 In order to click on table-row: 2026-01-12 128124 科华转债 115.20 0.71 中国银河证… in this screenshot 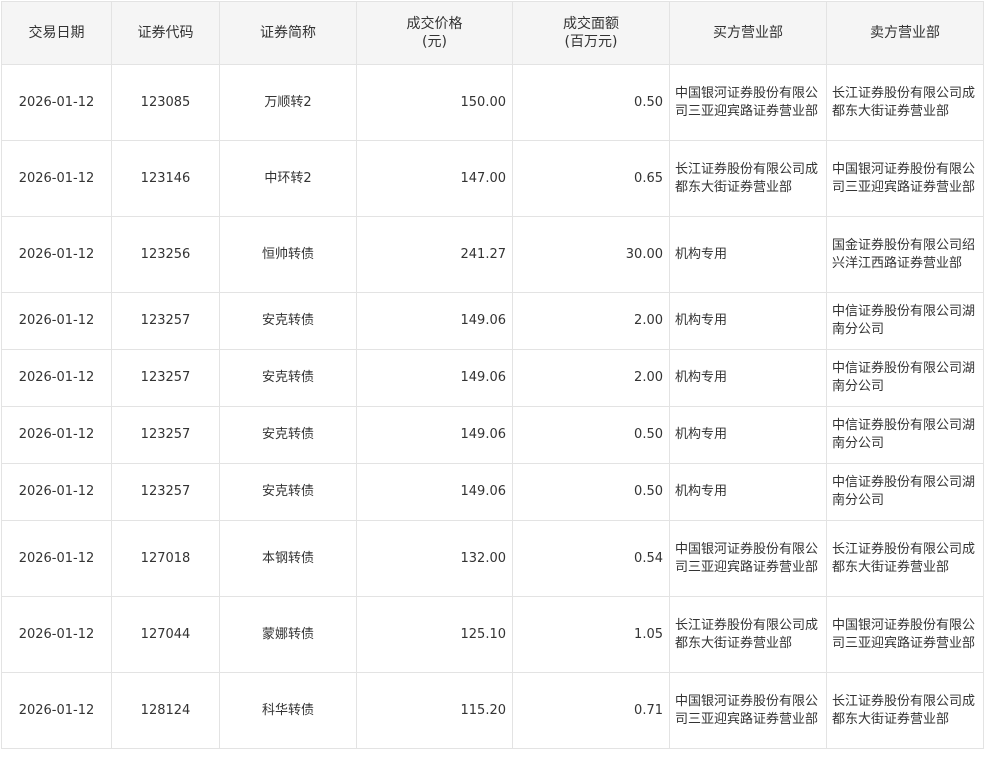, I will do `click(492, 710)`.